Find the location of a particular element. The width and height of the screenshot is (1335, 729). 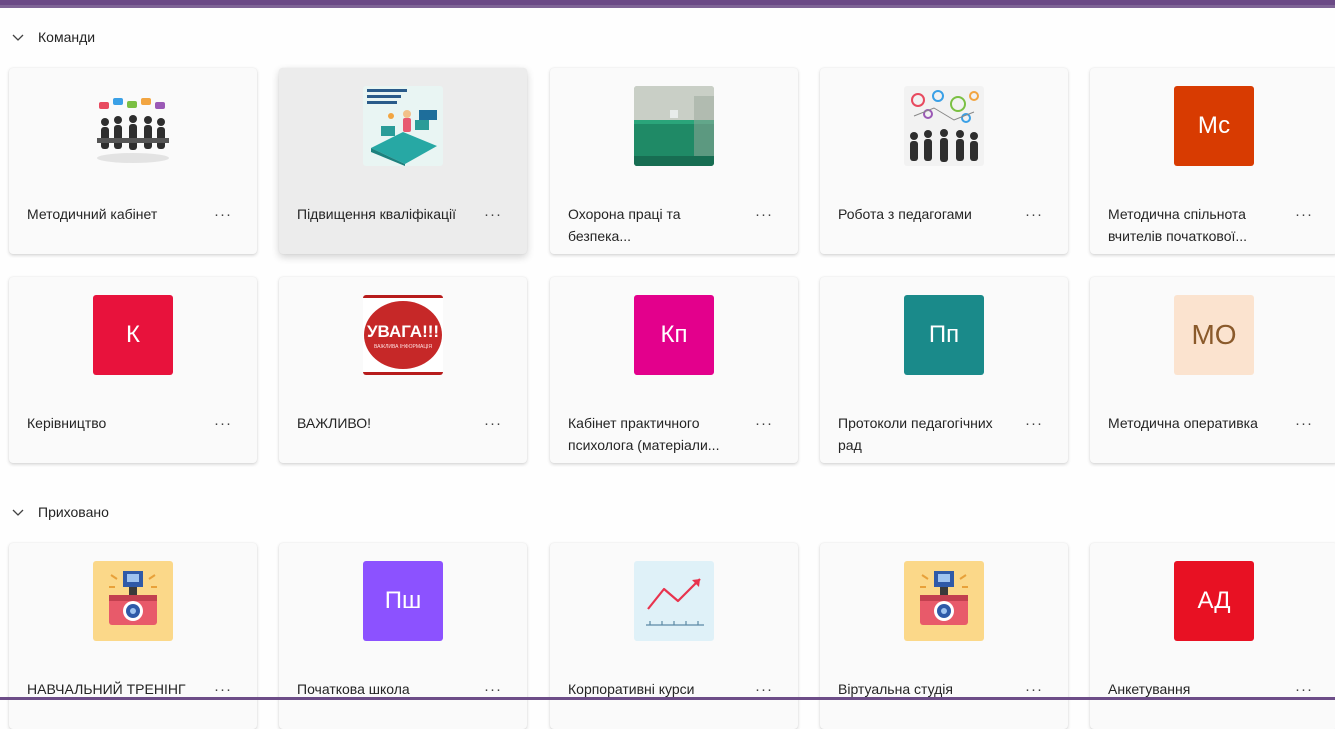

team-name: Протоколи педагогічних рад is located at coordinates (915, 434).